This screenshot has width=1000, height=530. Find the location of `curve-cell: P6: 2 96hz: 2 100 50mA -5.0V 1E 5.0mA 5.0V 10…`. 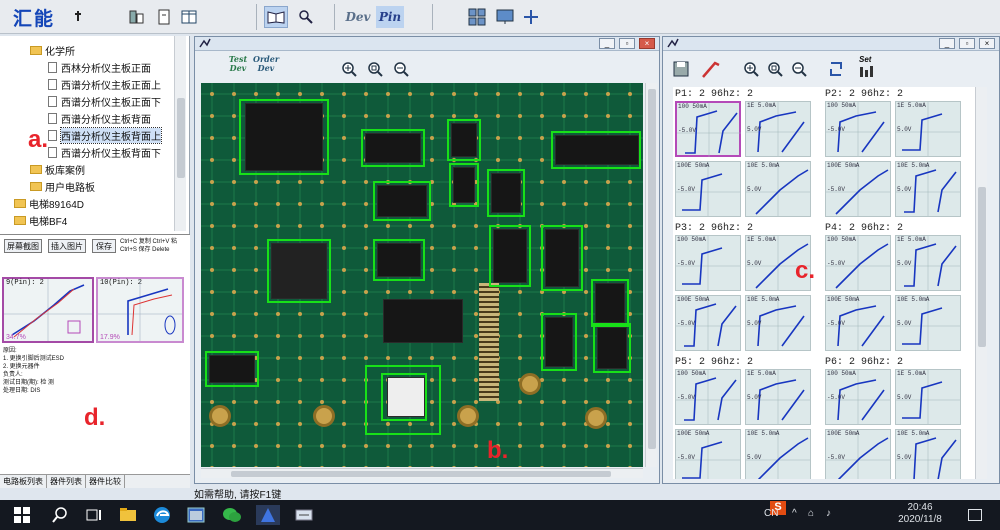

curve-cell: P6: 2 96hz: 2 100 50mA -5.0V 1E 5.0mA 5.0V 10… is located at coordinates (895, 418).